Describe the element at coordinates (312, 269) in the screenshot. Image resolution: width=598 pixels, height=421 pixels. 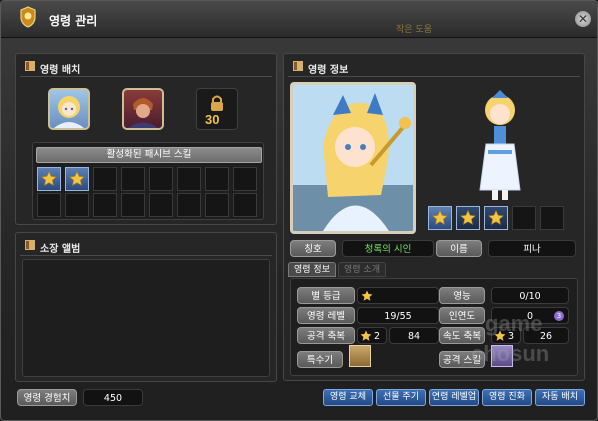
I see `tab-spirit-info: 영령 정보` at that location.